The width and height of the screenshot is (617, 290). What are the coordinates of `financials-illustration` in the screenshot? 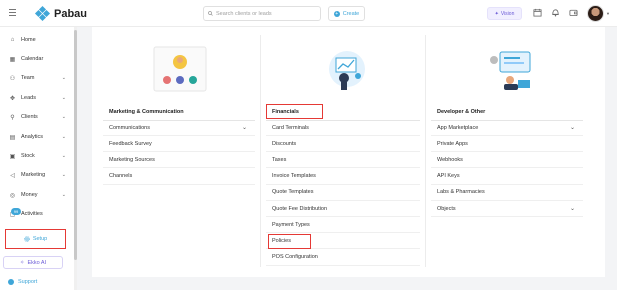 It's located at (347, 70).